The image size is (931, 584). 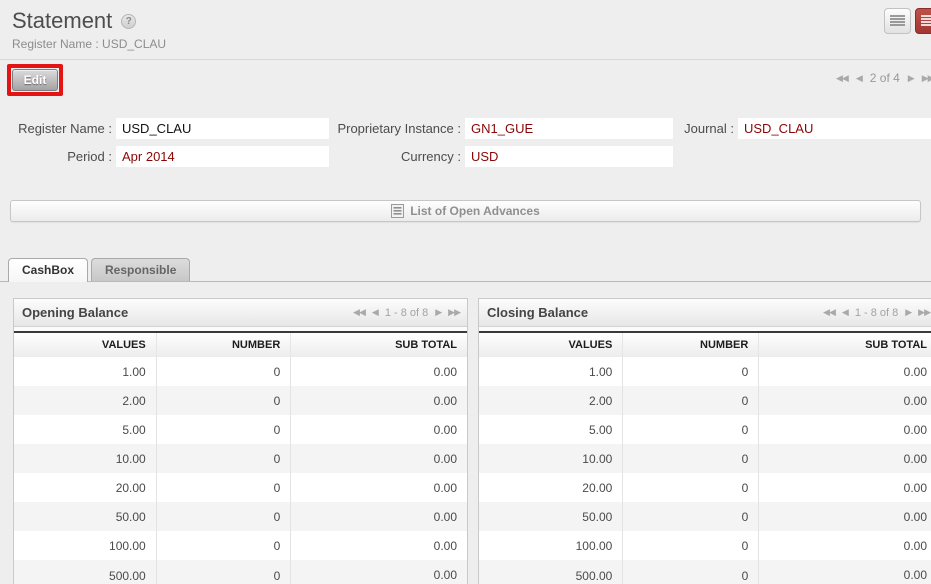 What do you see at coordinates (538, 312) in the screenshot?
I see `closing-balance-title: Closing Balance` at bounding box center [538, 312].